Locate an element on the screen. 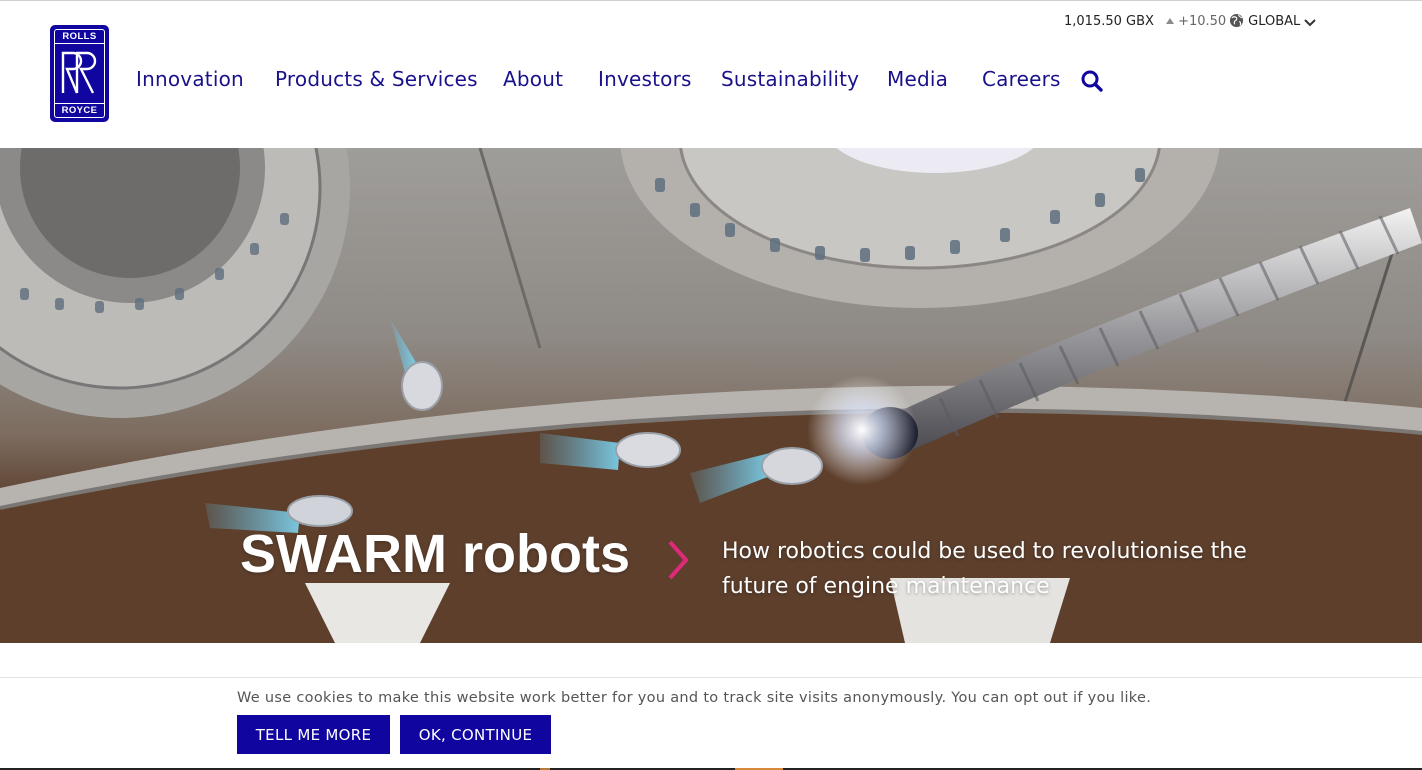 The width and height of the screenshot is (1422, 770). stock-price: 1,015.50 GBX is located at coordinates (1109, 21).